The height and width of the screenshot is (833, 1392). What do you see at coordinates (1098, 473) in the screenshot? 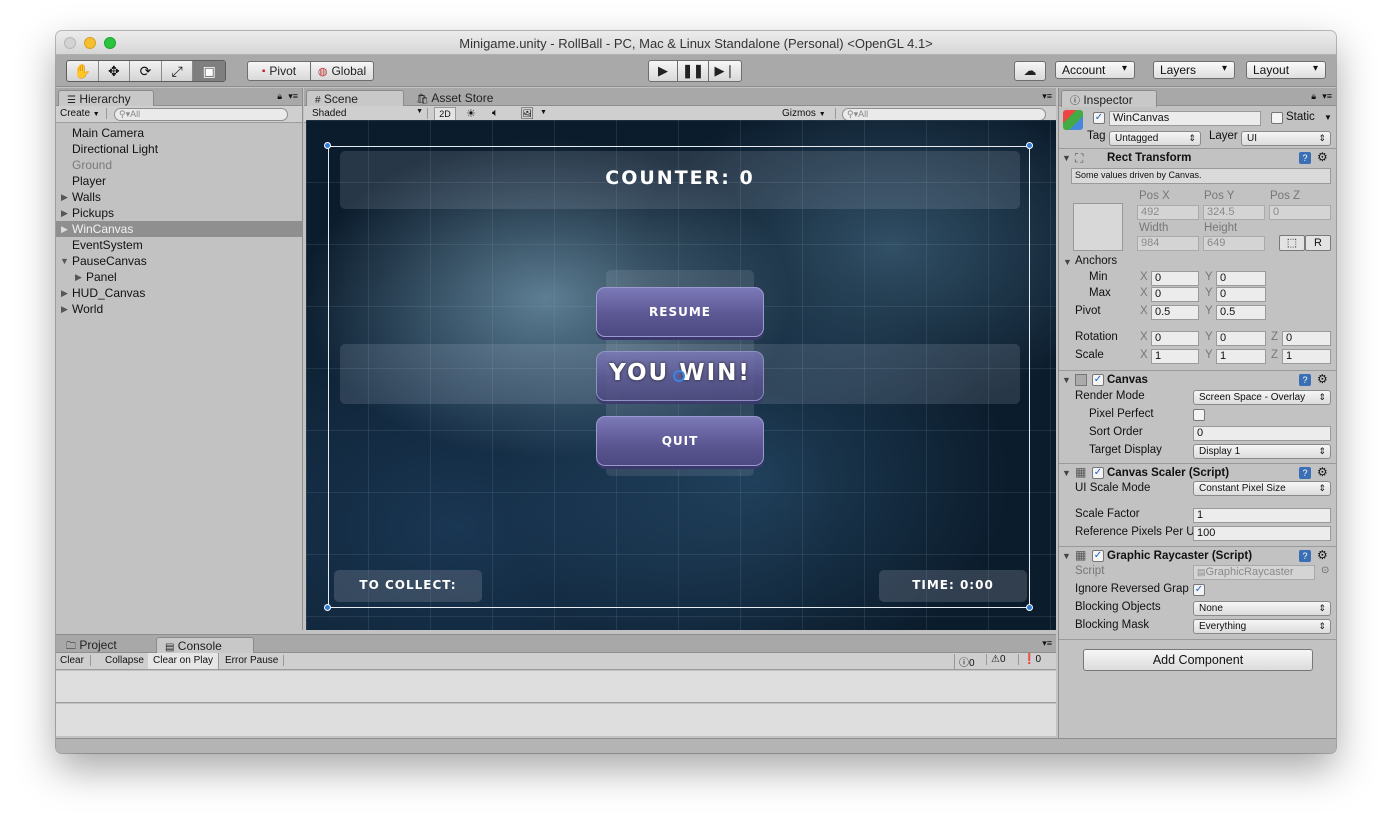
I see `canvas-scaler-enabled-checkbox: ✓` at bounding box center [1098, 473].